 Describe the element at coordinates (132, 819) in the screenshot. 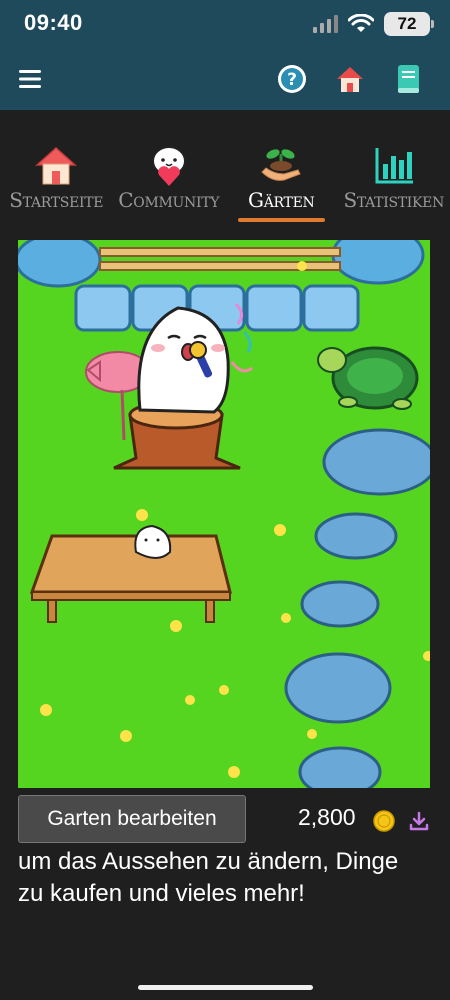

I see `edit-garden-button: Garten bearbeiten` at that location.